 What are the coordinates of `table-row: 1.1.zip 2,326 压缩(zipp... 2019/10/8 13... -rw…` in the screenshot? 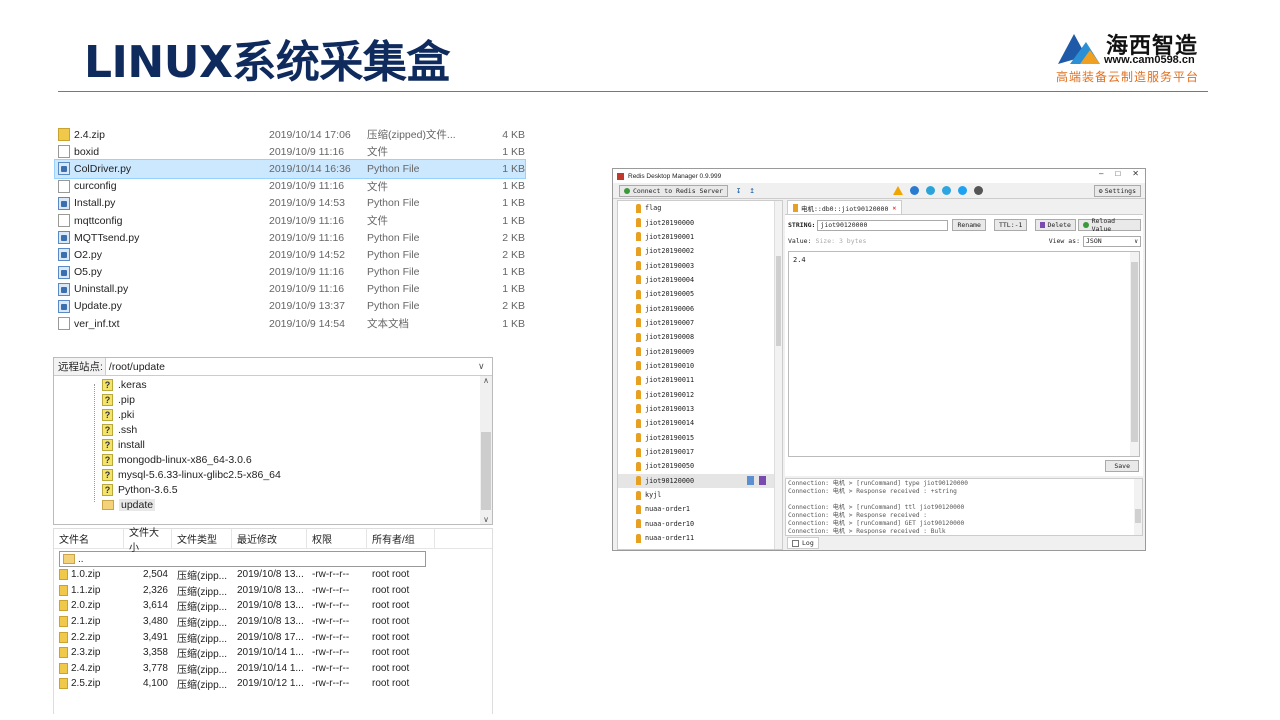 It's located at (273, 591).